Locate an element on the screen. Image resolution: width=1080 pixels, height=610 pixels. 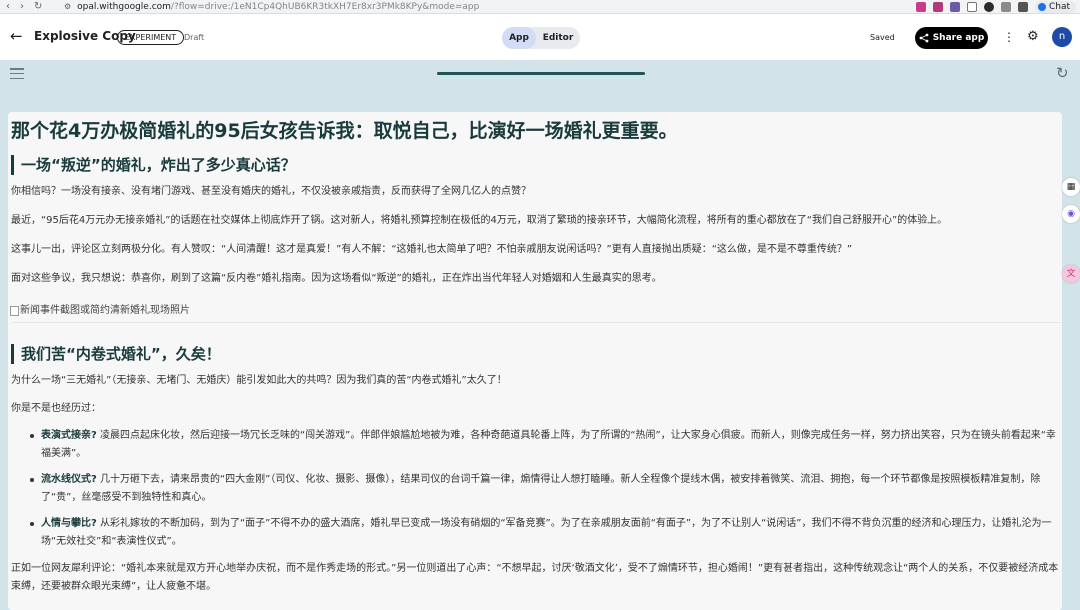
copy-icon is located at coordinates (1005, 6).